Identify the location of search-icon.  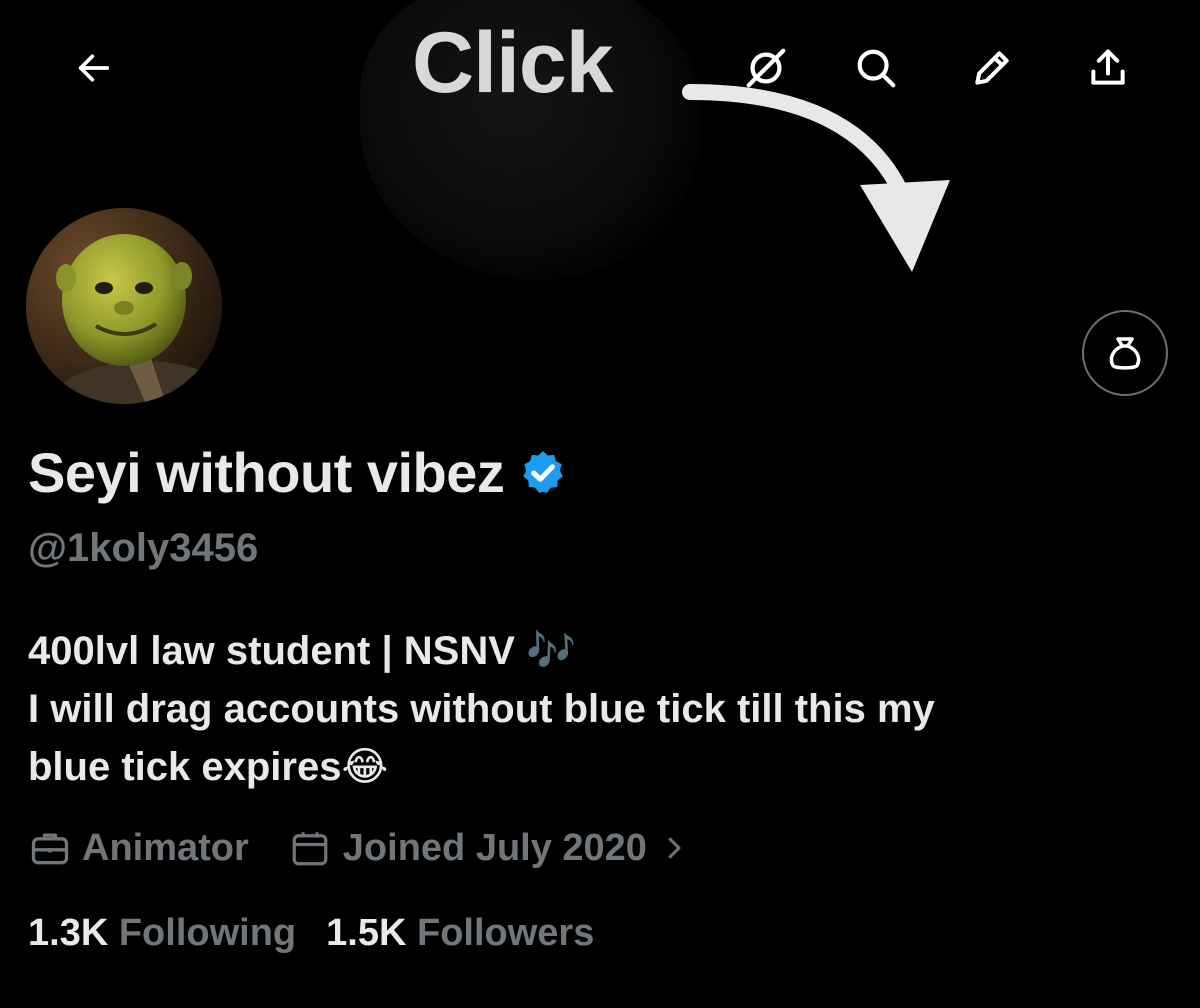
(876, 68).